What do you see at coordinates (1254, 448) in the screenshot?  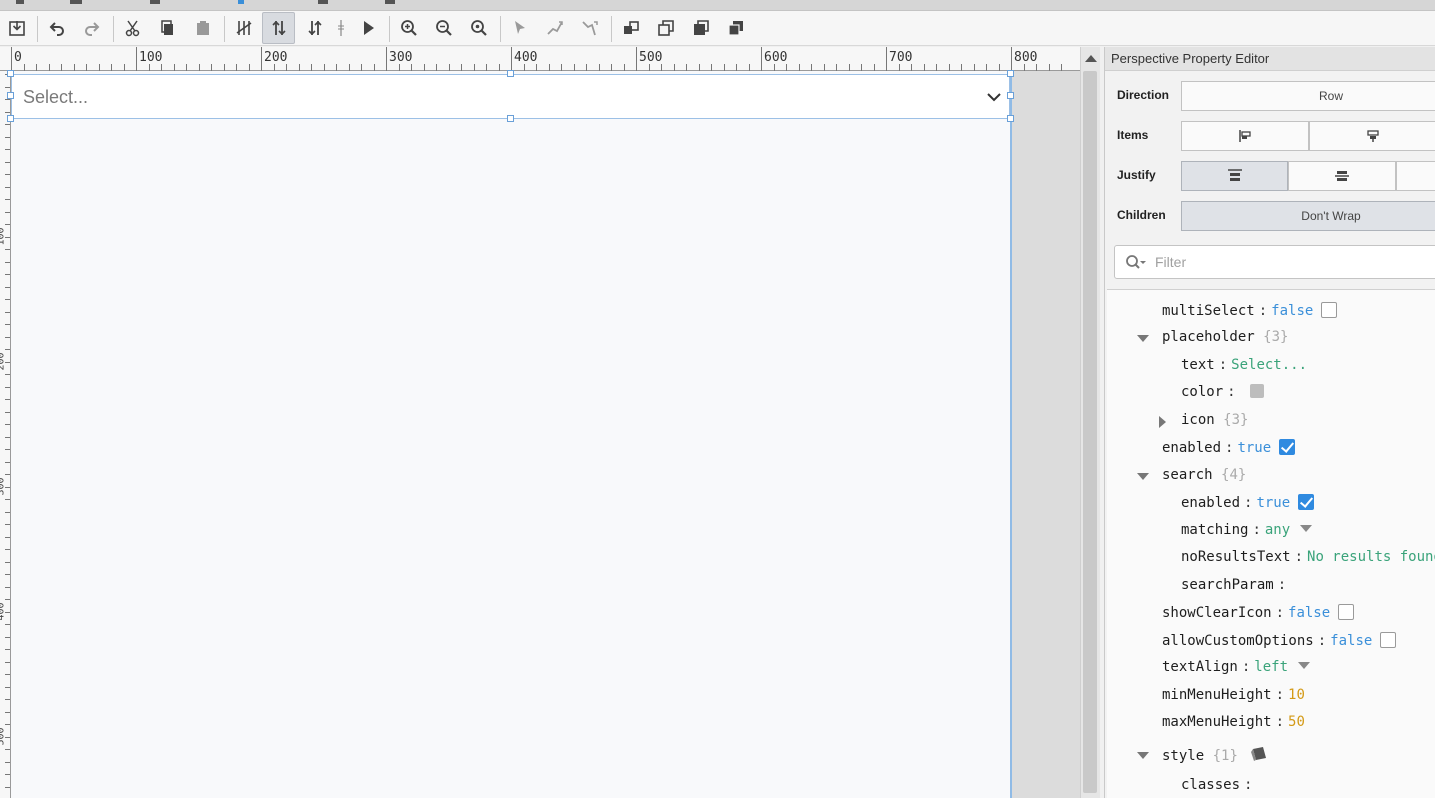 I see `prop-value: true` at bounding box center [1254, 448].